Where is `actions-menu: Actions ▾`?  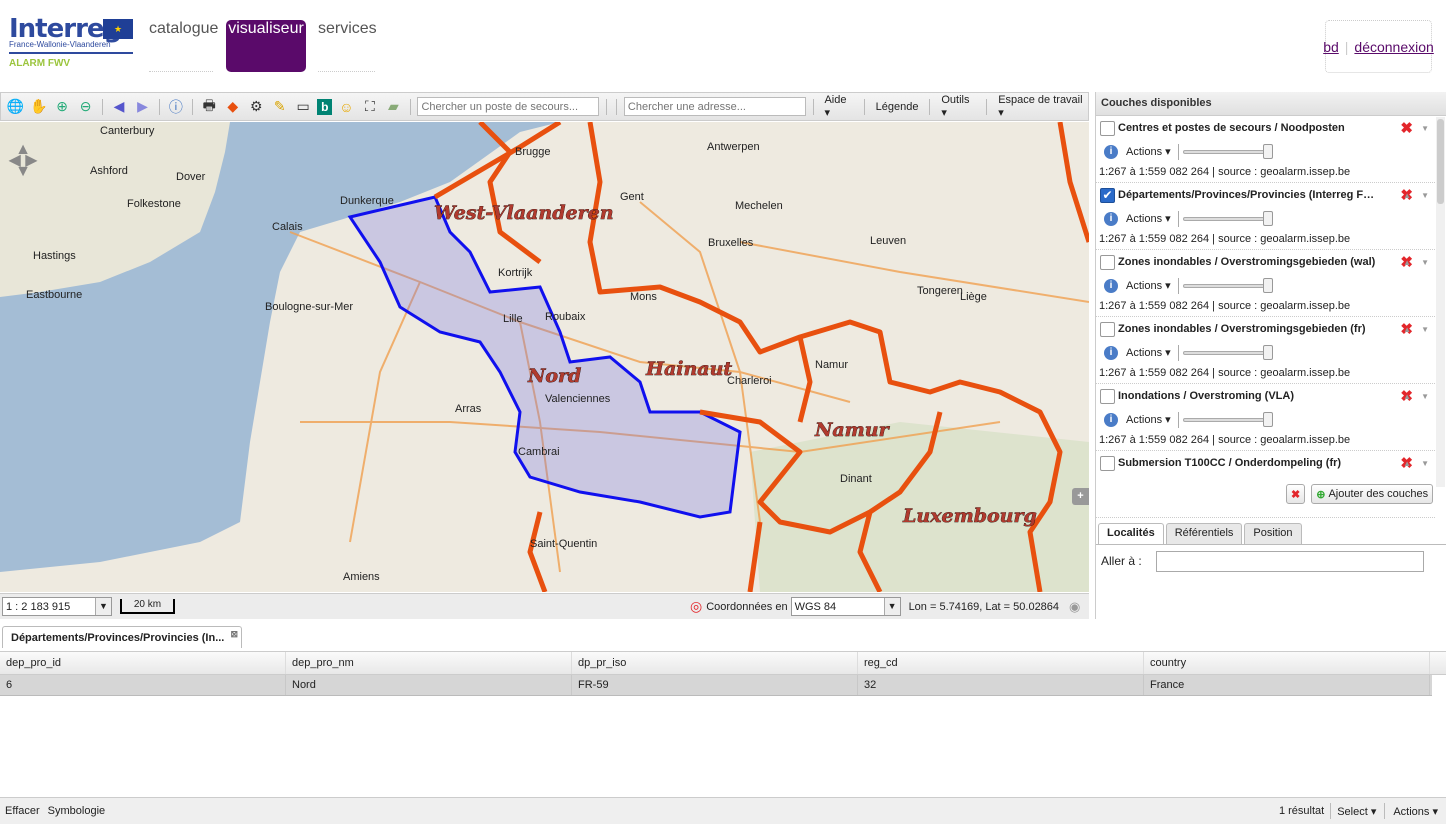 actions-menu: Actions ▾ is located at coordinates (1415, 811).